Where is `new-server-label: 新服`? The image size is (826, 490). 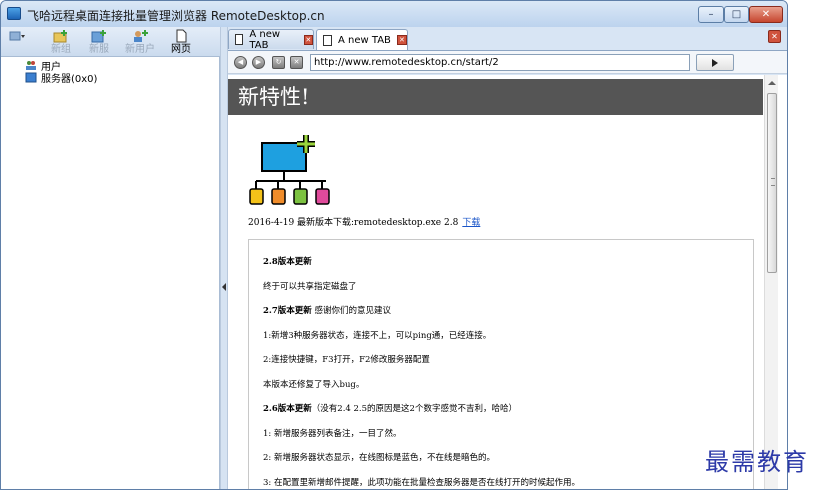
new-server-label: 新服 is located at coordinates (99, 49).